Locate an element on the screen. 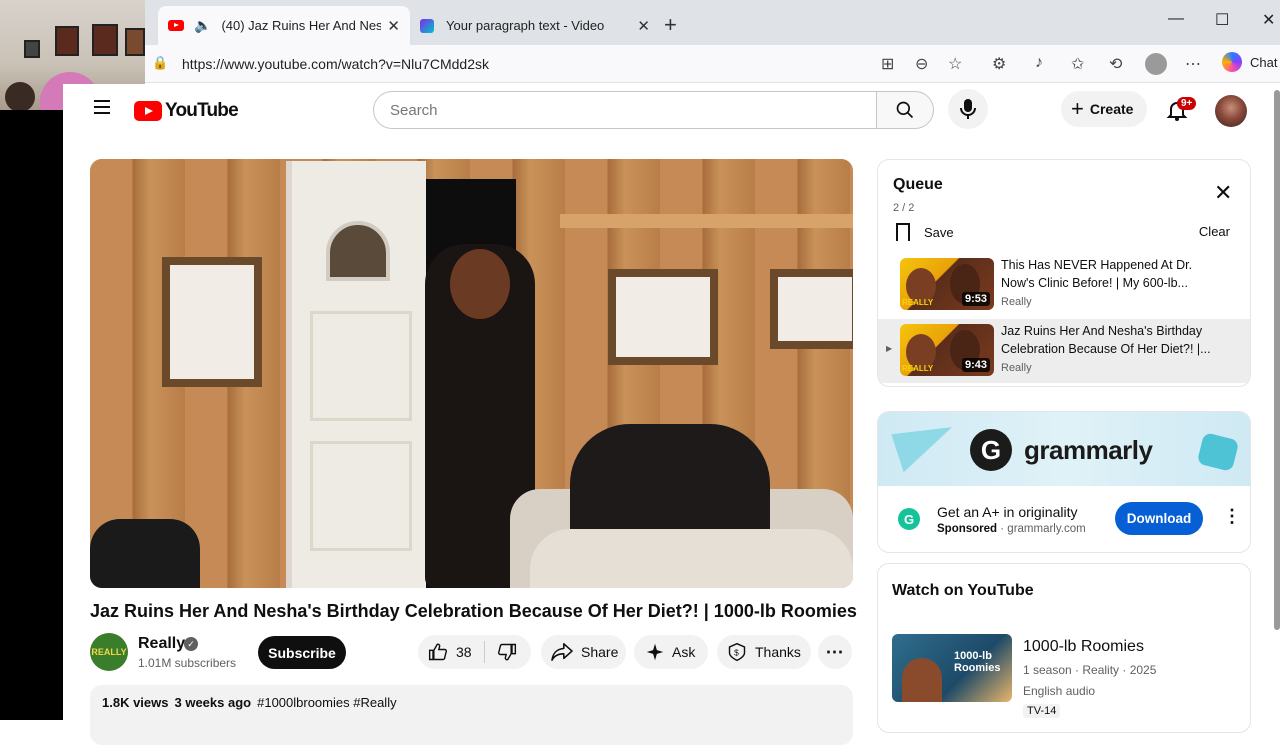 The height and width of the screenshot is (745, 1280). like-thumb-icon is located at coordinates (438, 652).